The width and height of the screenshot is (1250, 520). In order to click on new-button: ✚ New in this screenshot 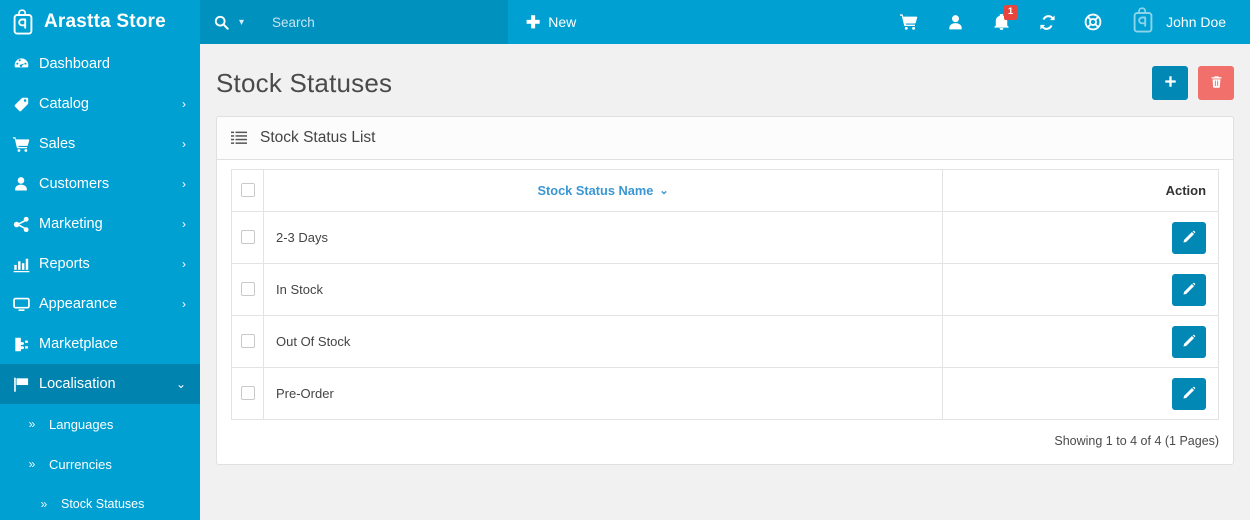, I will do `click(551, 22)`.